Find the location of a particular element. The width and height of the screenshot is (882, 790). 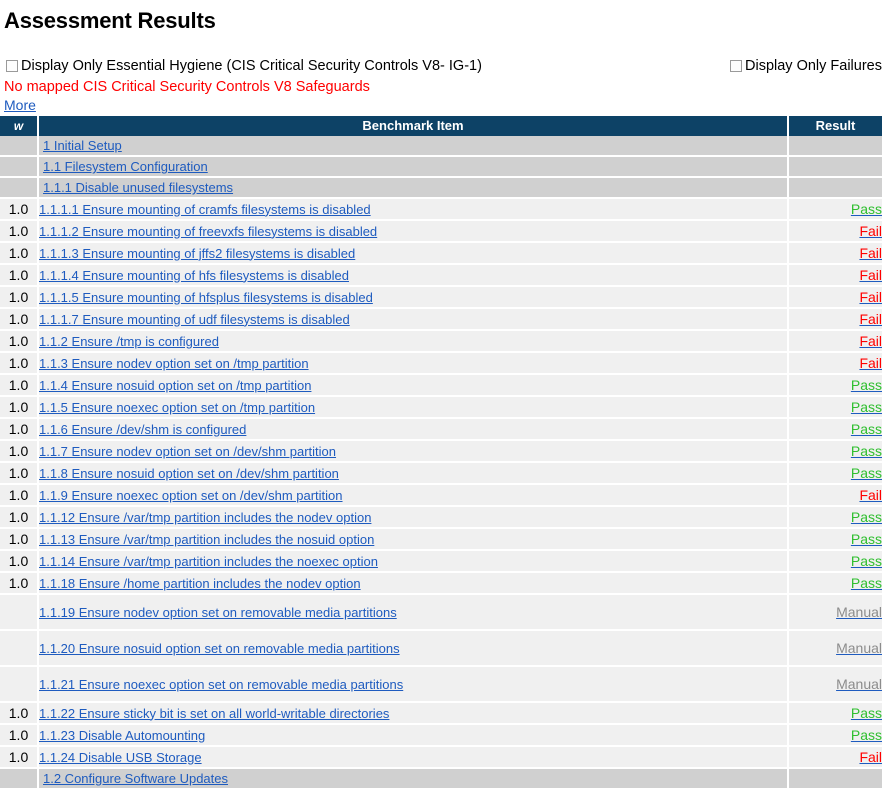

more-link: More is located at coordinates (18, 105).